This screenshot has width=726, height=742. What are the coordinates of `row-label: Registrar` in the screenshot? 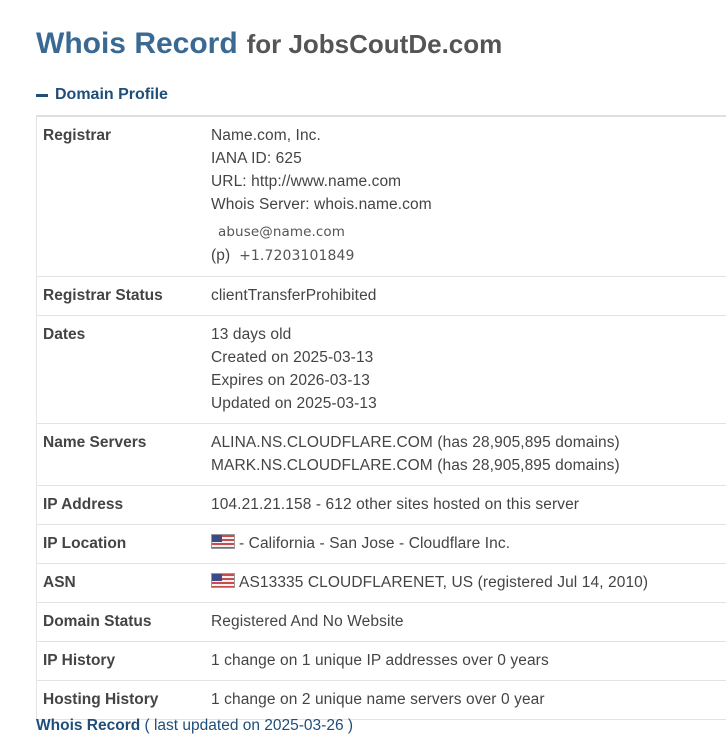 It's located at (123, 197).